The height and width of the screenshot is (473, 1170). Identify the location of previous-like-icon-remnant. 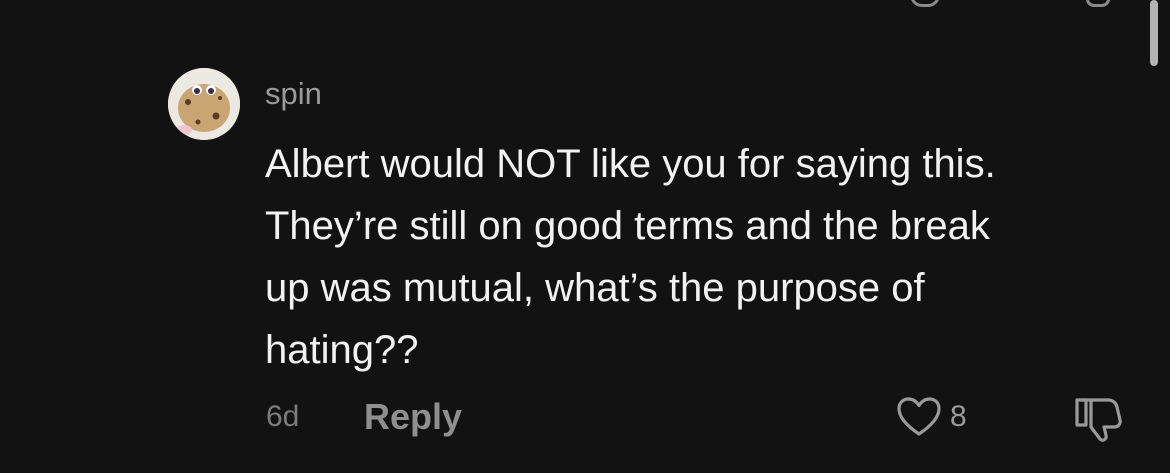
(925, 3).